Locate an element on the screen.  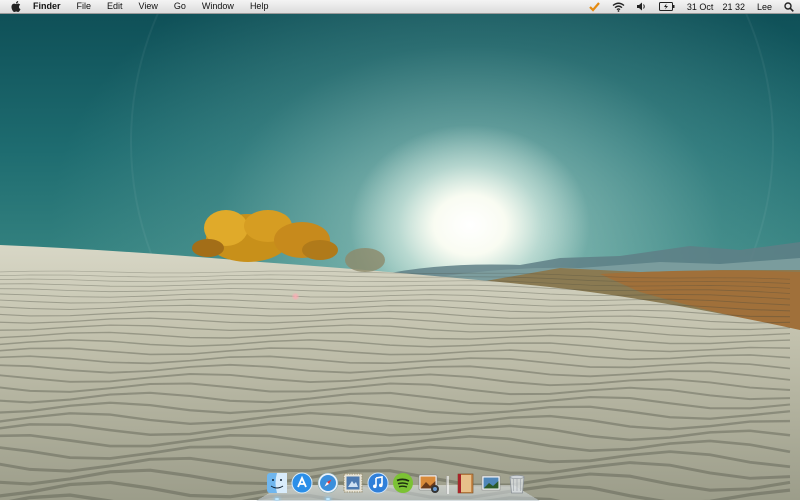
checkmark-icon is located at coordinates (594, 6).